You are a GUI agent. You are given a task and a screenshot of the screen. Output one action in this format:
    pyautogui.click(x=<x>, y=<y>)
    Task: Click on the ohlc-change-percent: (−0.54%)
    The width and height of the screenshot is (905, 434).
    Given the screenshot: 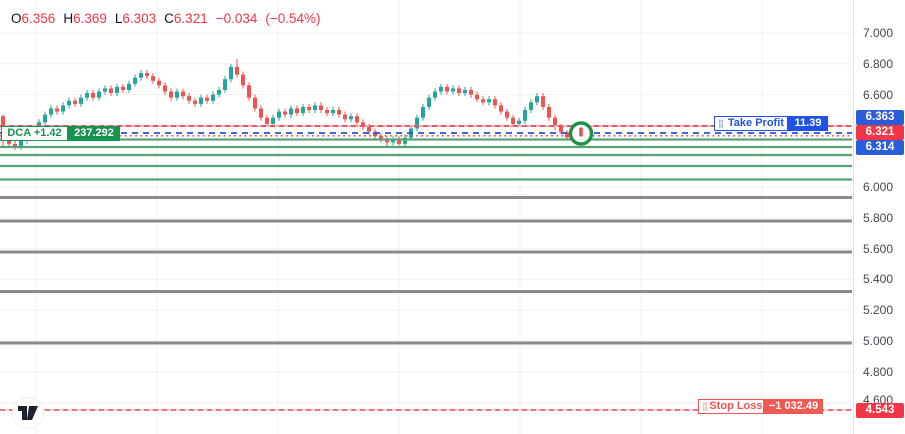 What is the action you would take?
    pyautogui.click(x=293, y=18)
    